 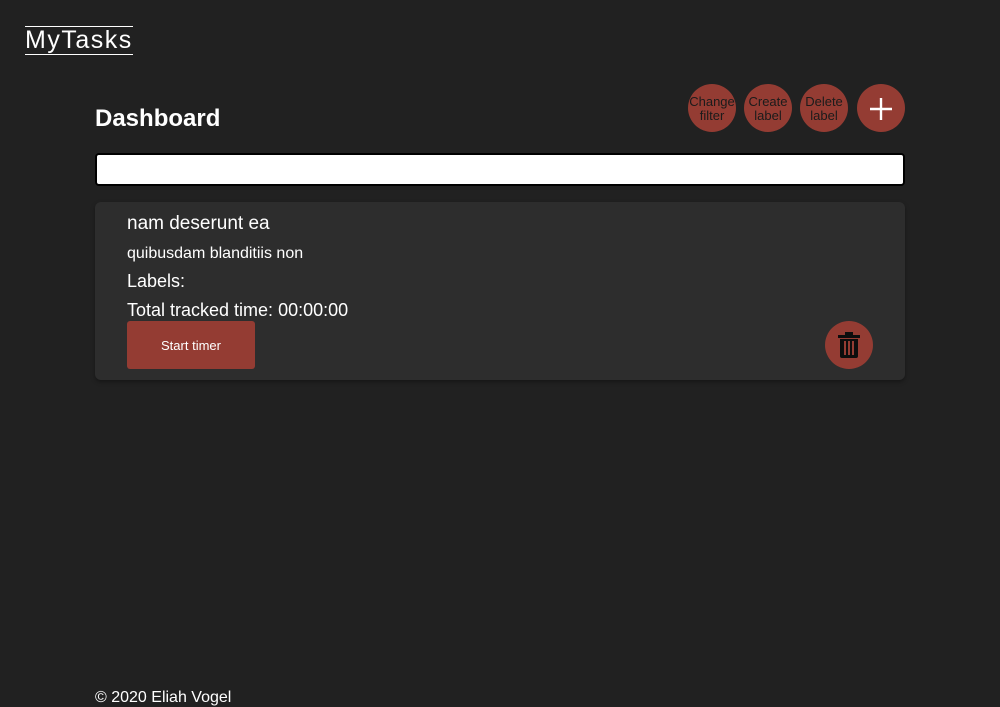 I want to click on delete-label-label: Delete label, so click(x=824, y=108).